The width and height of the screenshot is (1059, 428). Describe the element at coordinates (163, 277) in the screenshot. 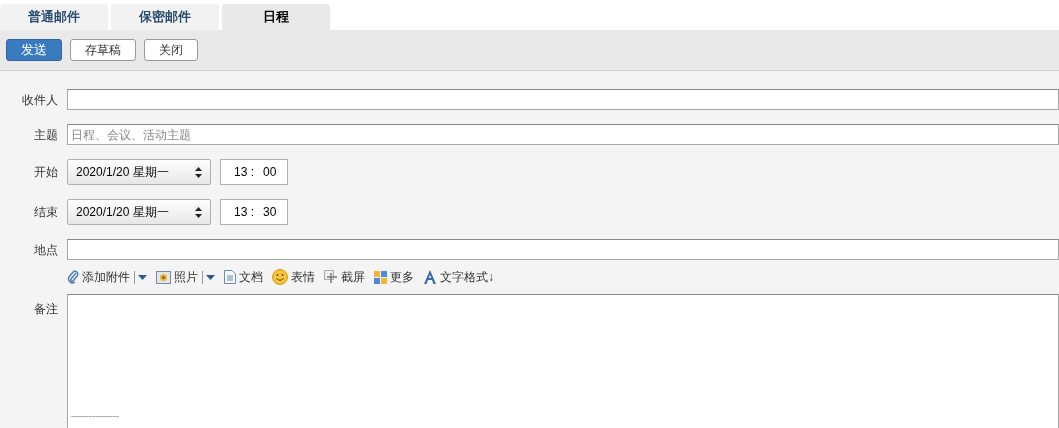

I see `photo-icon` at that location.